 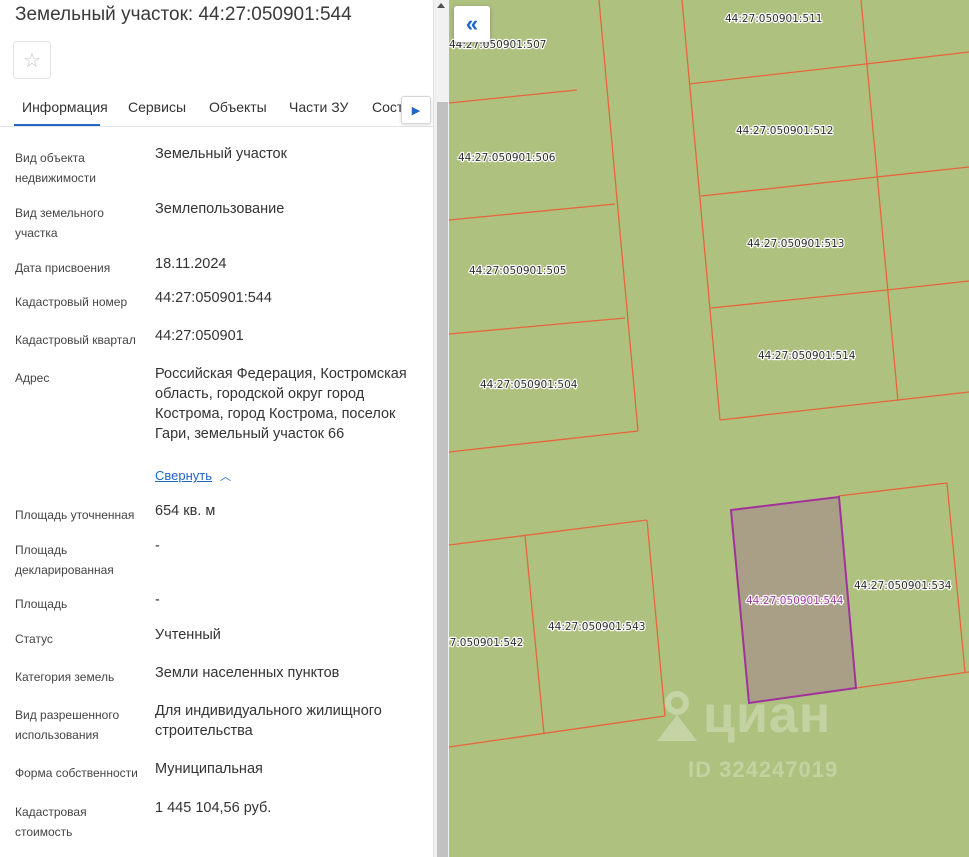 What do you see at coordinates (34, 639) in the screenshot?
I see `field-label: Статус` at bounding box center [34, 639].